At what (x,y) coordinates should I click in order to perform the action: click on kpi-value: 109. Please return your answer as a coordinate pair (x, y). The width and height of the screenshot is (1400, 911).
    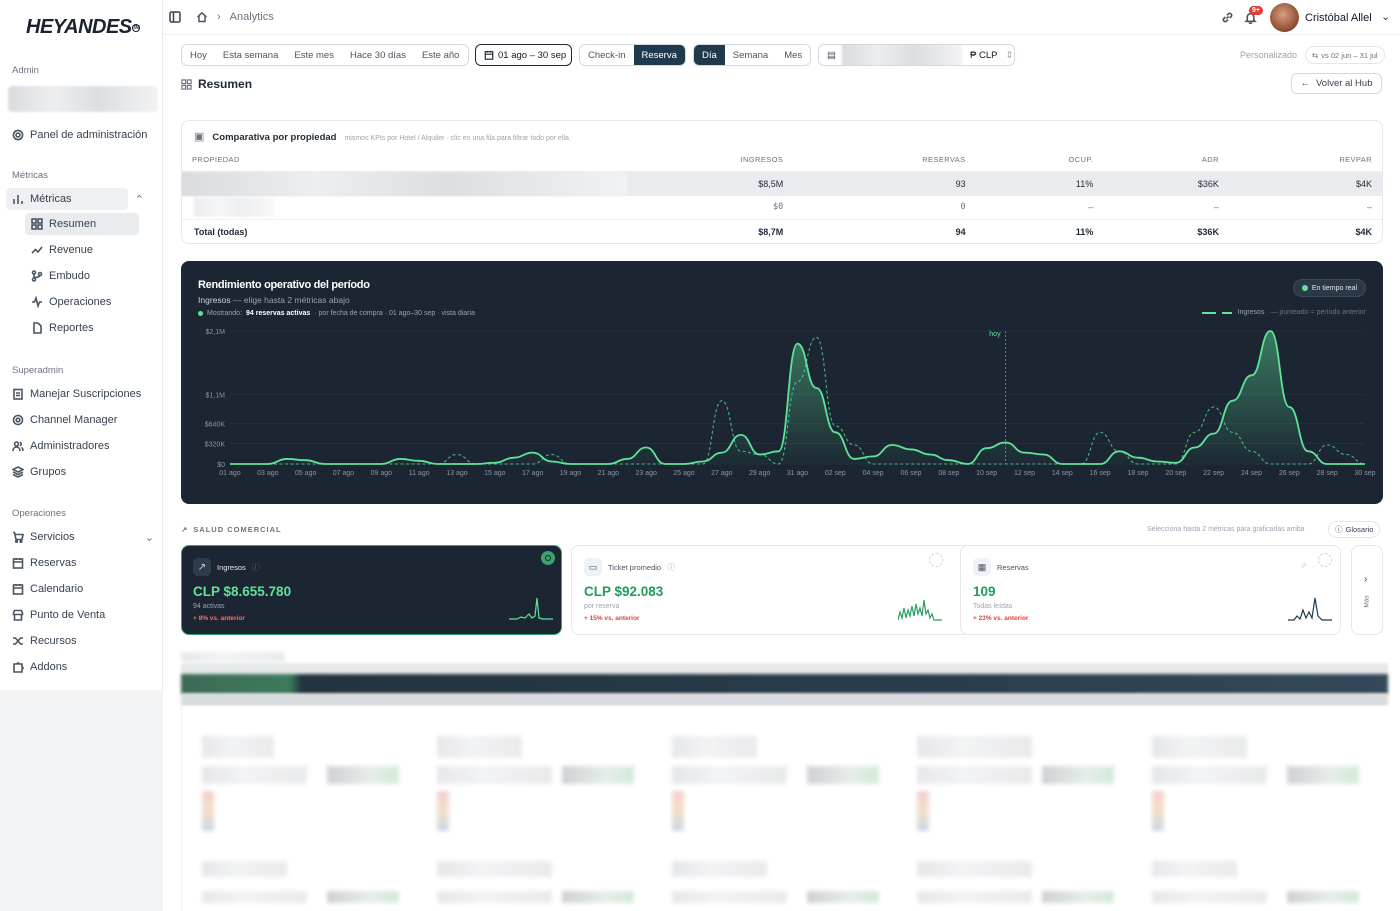
    Looking at the image, I should click on (984, 591).